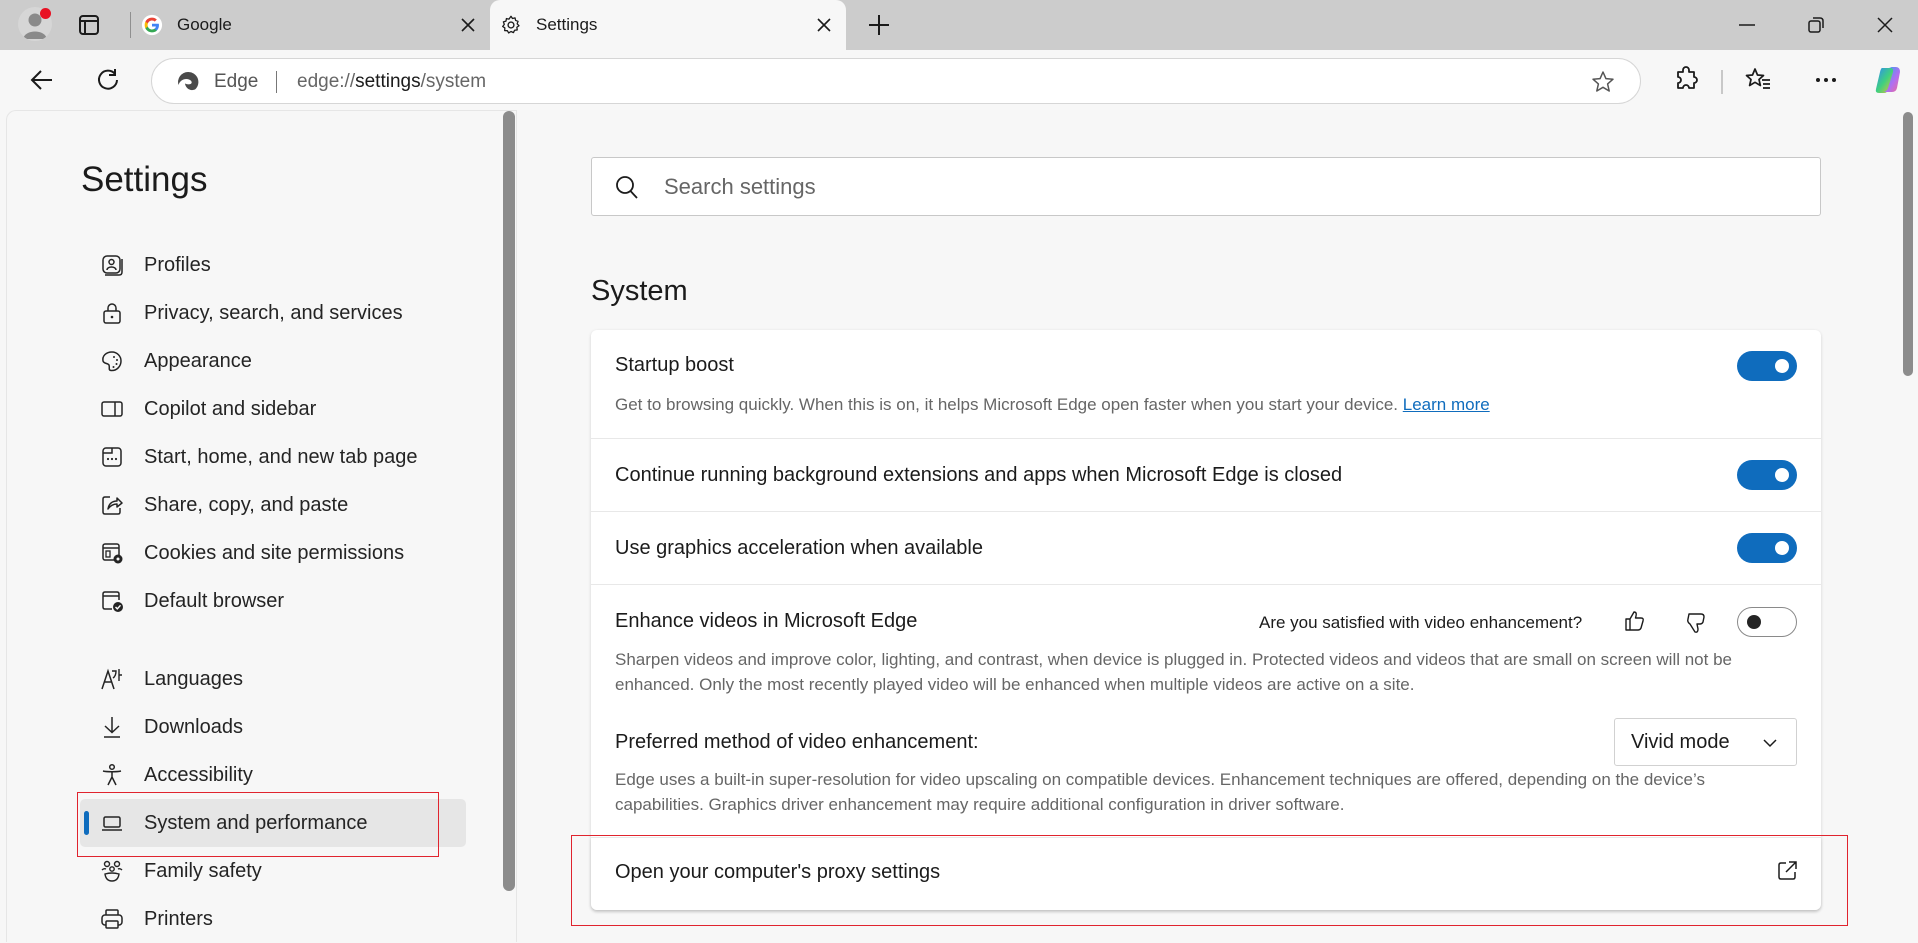 Image resolution: width=1918 pixels, height=943 pixels. What do you see at coordinates (1680, 741) in the screenshot?
I see `dropdown-selected-value: Vivid mode` at bounding box center [1680, 741].